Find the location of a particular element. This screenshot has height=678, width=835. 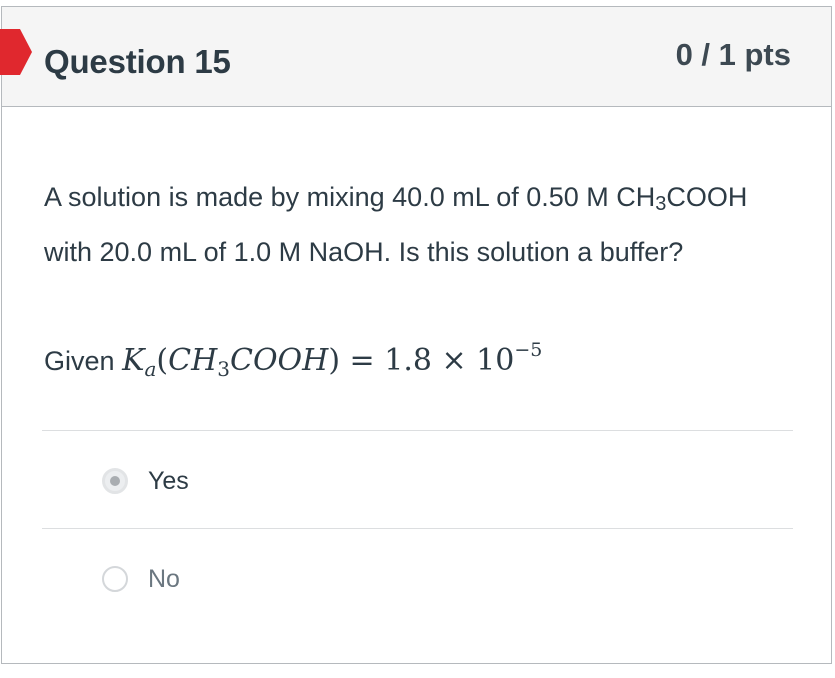

question-header: Question 15 0 / 1 pts is located at coordinates (415, 57).